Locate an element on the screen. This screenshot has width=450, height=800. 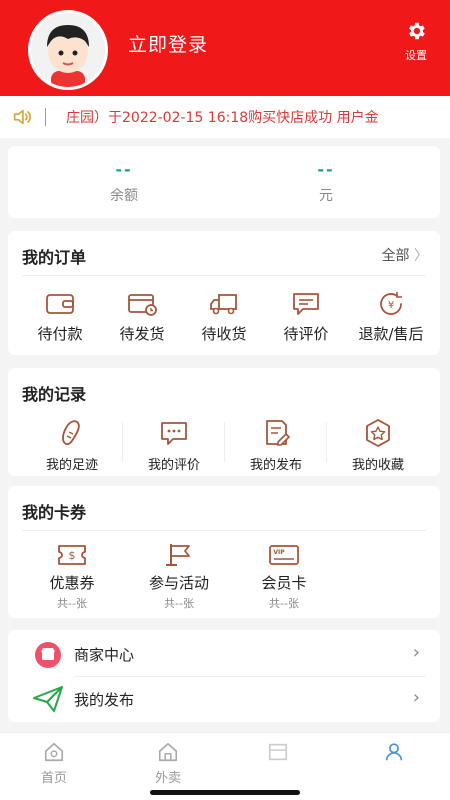
tab-store is located at coordinates (278, 754).